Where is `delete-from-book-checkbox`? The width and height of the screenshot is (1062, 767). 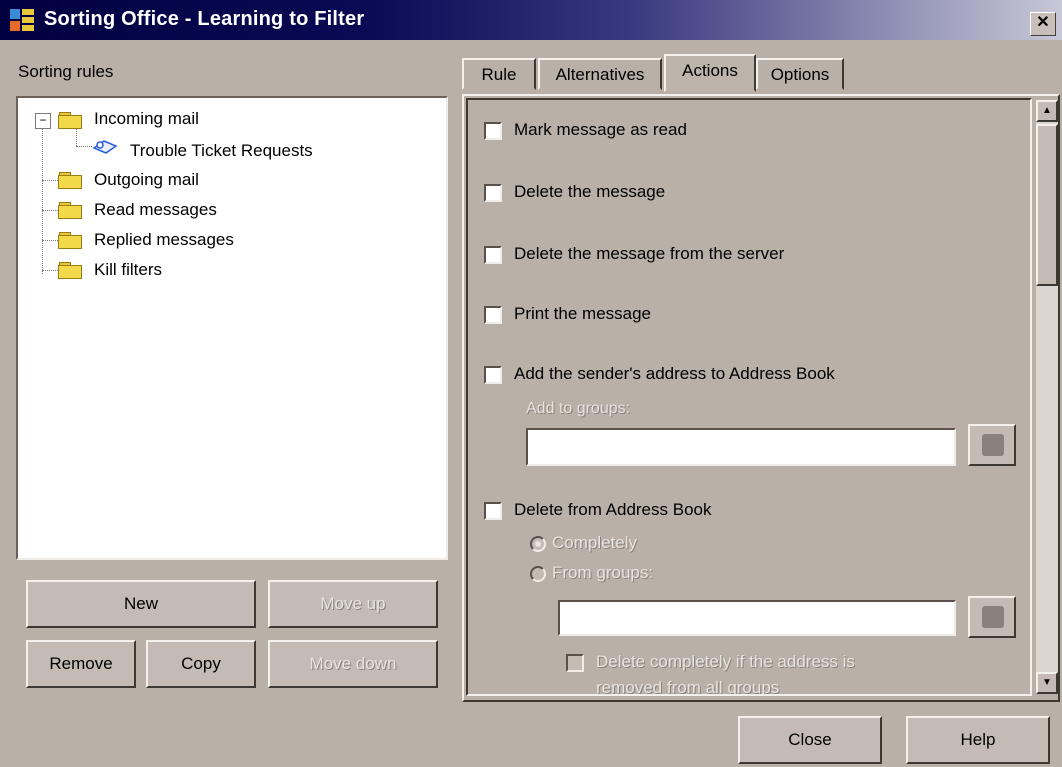 delete-from-book-checkbox is located at coordinates (493, 511).